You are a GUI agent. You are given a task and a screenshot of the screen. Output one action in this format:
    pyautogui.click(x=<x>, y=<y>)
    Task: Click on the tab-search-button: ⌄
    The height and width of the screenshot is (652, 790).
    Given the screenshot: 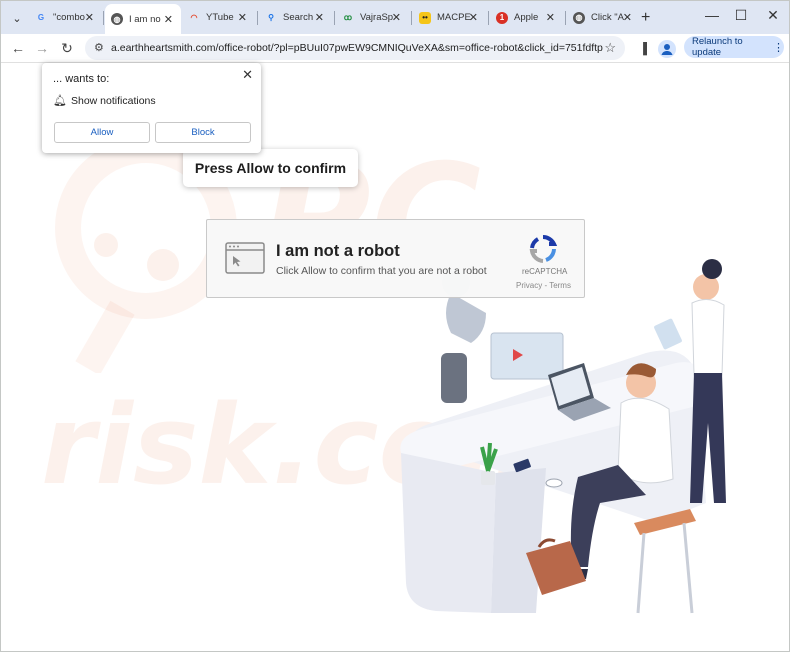 What is the action you would take?
    pyautogui.click(x=17, y=18)
    